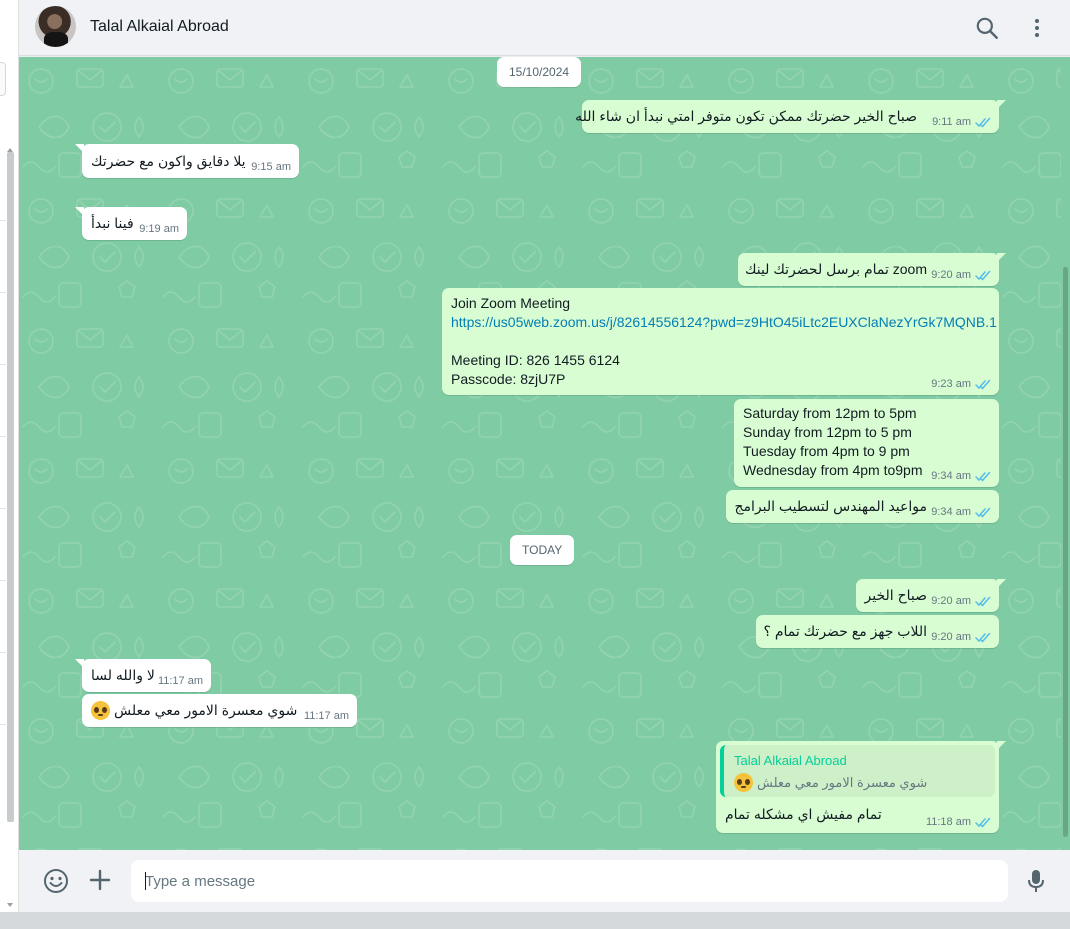 The image size is (1070, 929). I want to click on message-meta: 9:23 am, so click(961, 384).